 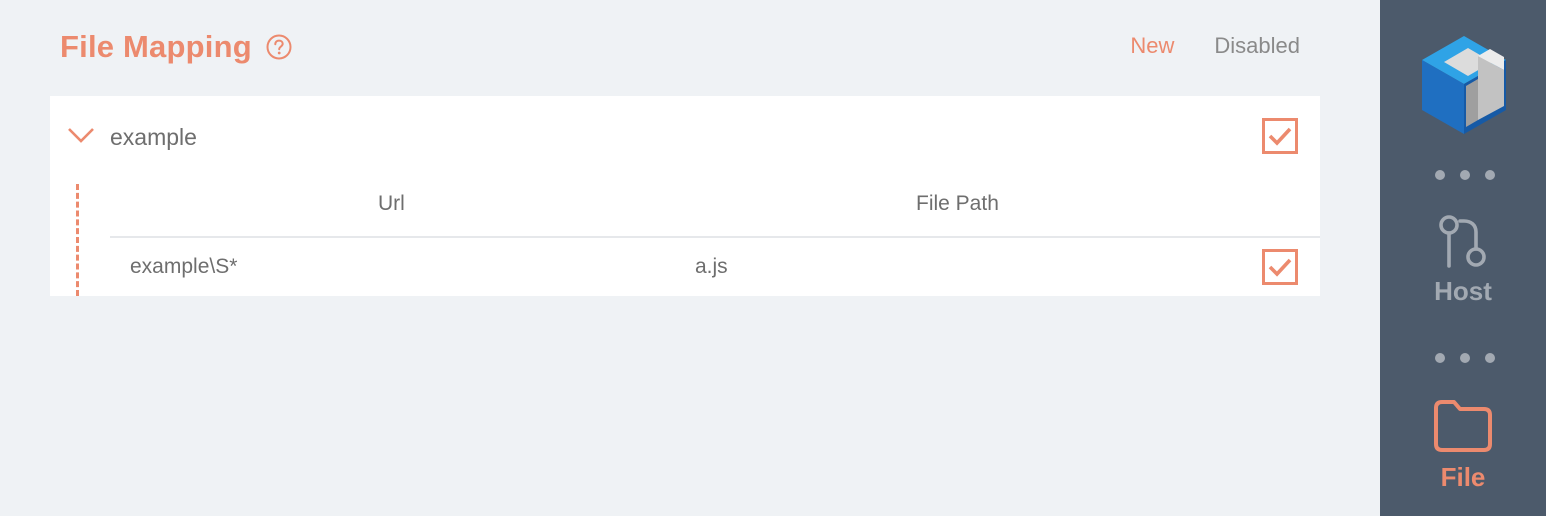 What do you see at coordinates (711, 266) in the screenshot?
I see `row-file-path: a.js` at bounding box center [711, 266].